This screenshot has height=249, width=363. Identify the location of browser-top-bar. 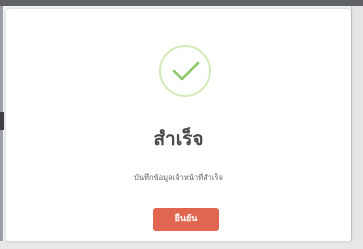
(181, 3).